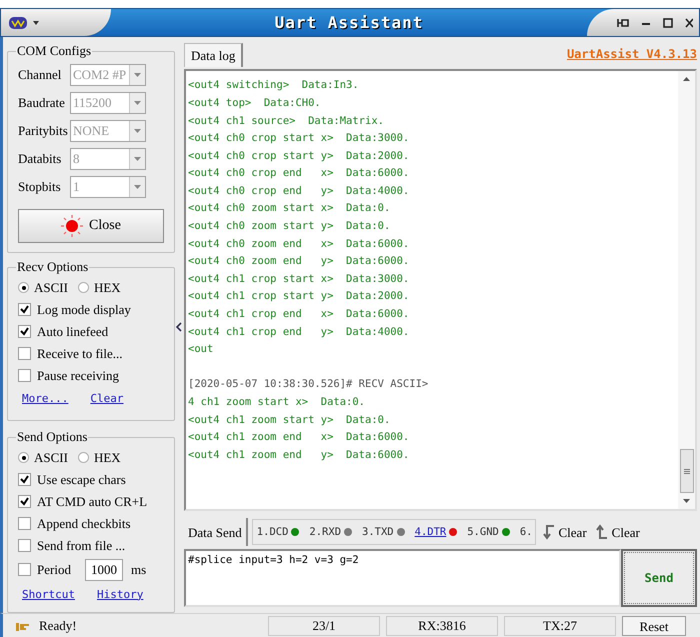  Describe the element at coordinates (378, 532) in the screenshot. I see `signal-label: 3.TXD` at that location.